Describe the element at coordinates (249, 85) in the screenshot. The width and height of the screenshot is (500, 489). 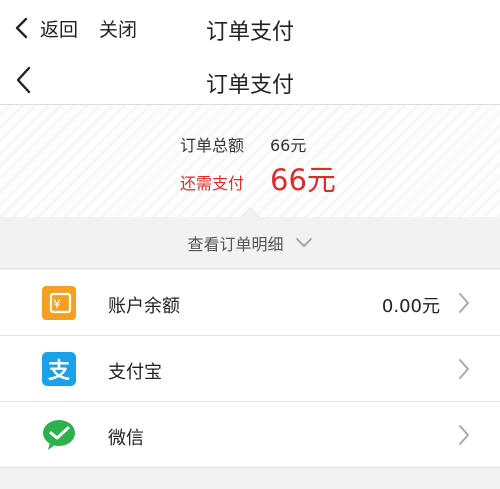
I see `page-title: 订单支付` at that location.